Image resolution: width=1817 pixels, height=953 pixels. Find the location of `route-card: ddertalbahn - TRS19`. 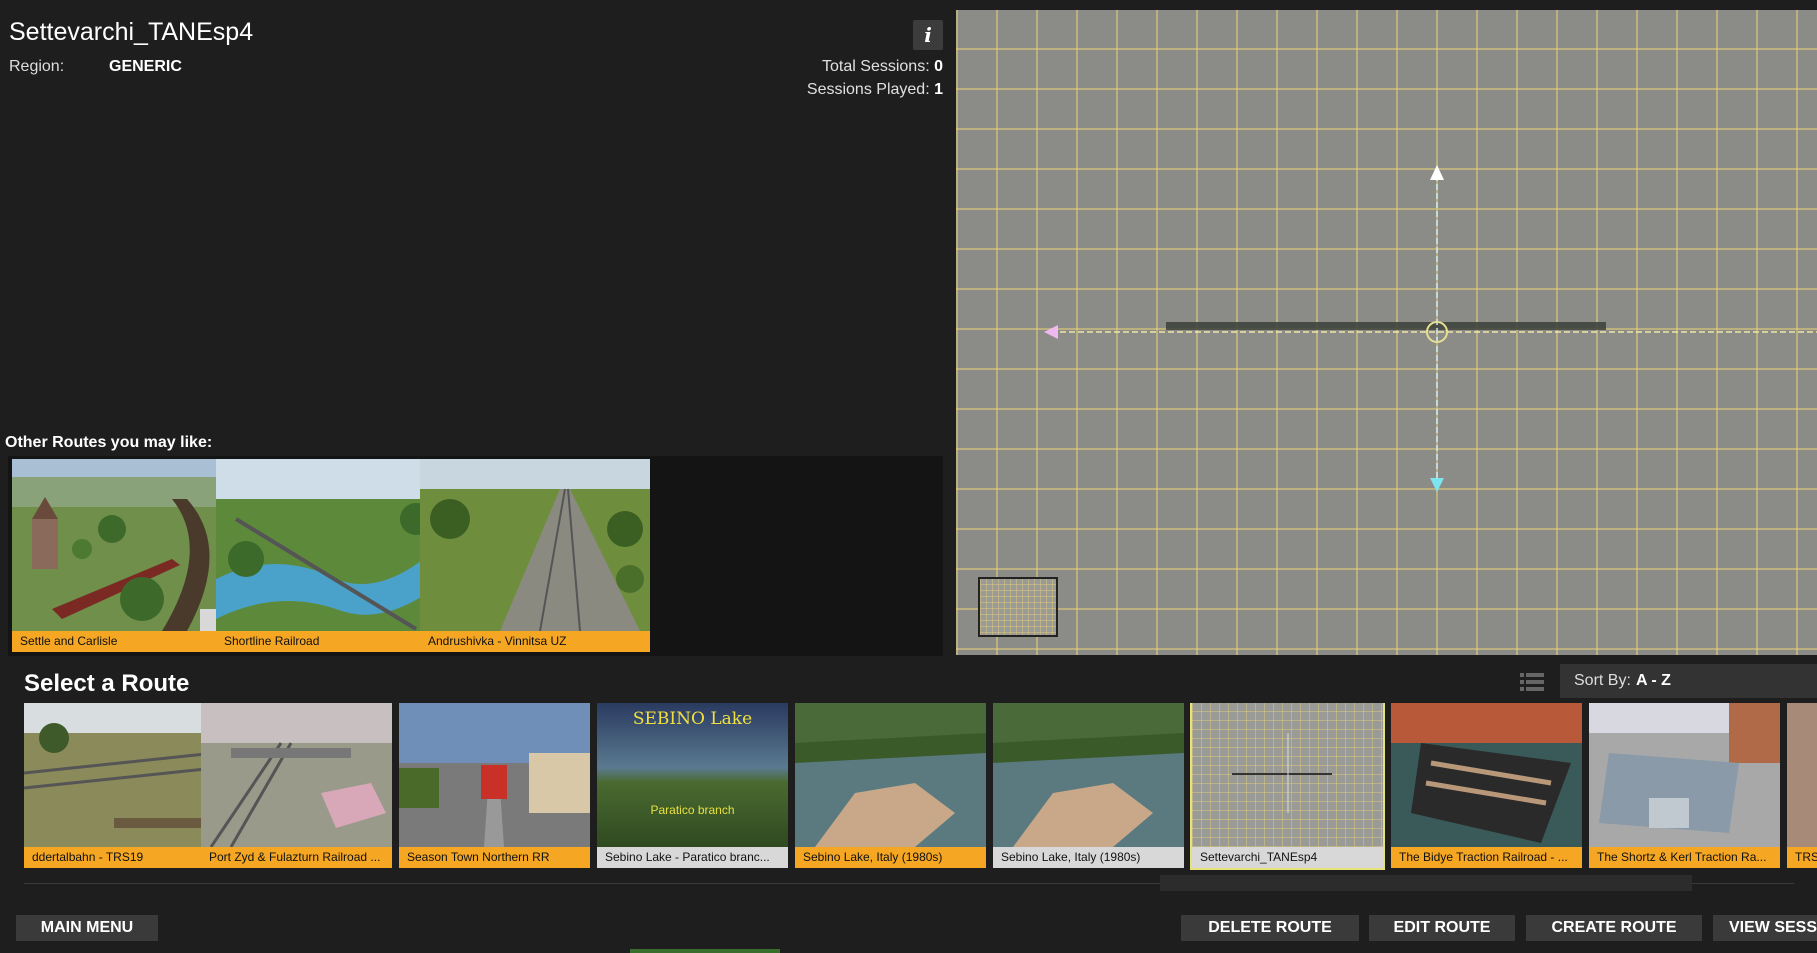

route-card: ddertalbahn - TRS19 is located at coordinates (119, 785).